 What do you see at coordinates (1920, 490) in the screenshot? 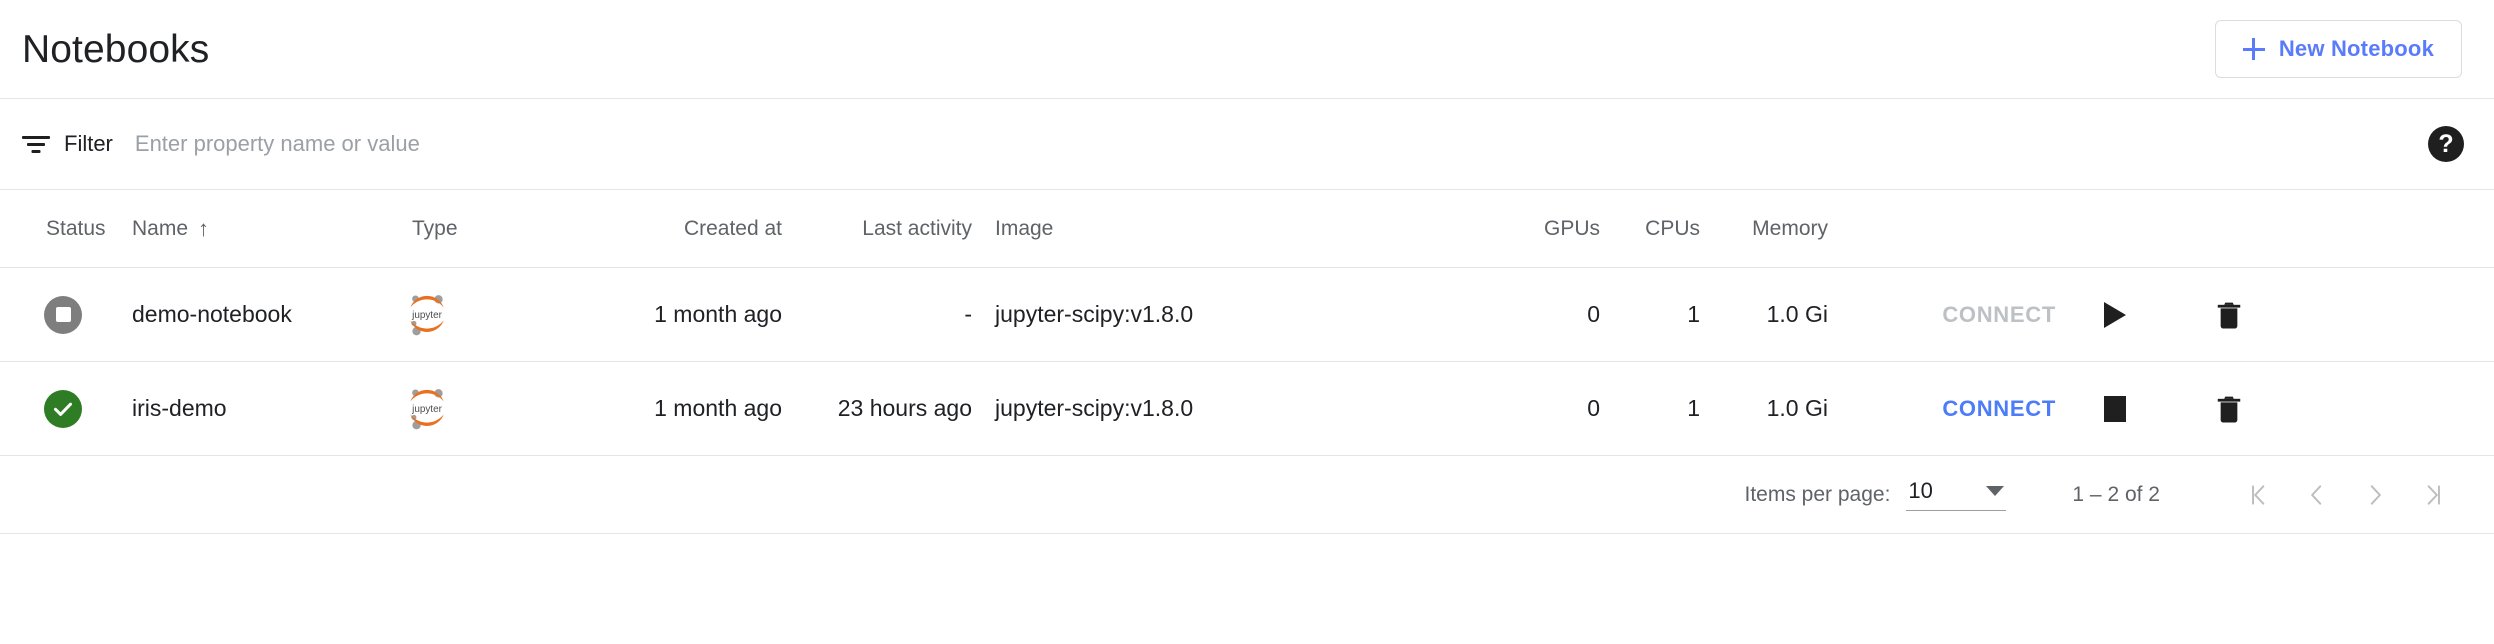
I see `items-per-page-value: 10` at bounding box center [1920, 490].